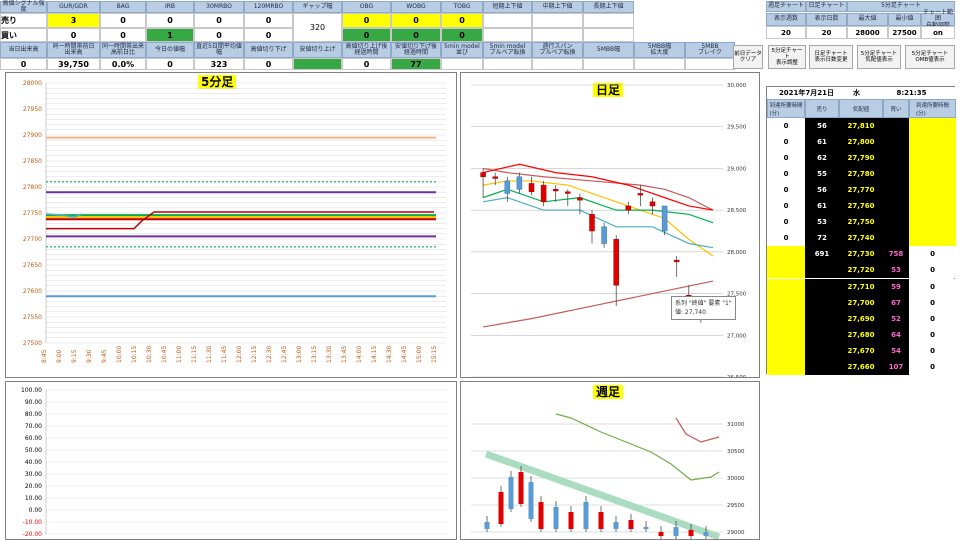 The image size is (960, 540). What do you see at coordinates (73, 64) in the screenshot?
I see `metric-value: 39,750` at bounding box center [73, 64].